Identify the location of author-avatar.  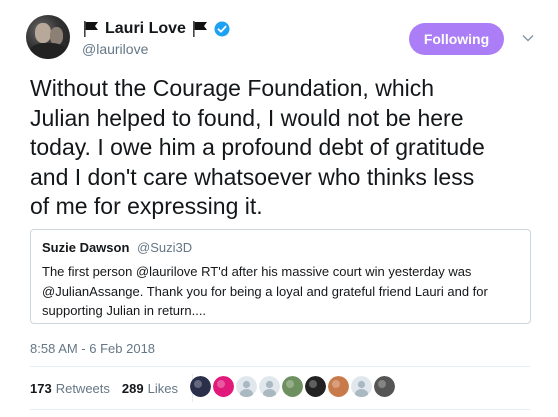
(48, 37).